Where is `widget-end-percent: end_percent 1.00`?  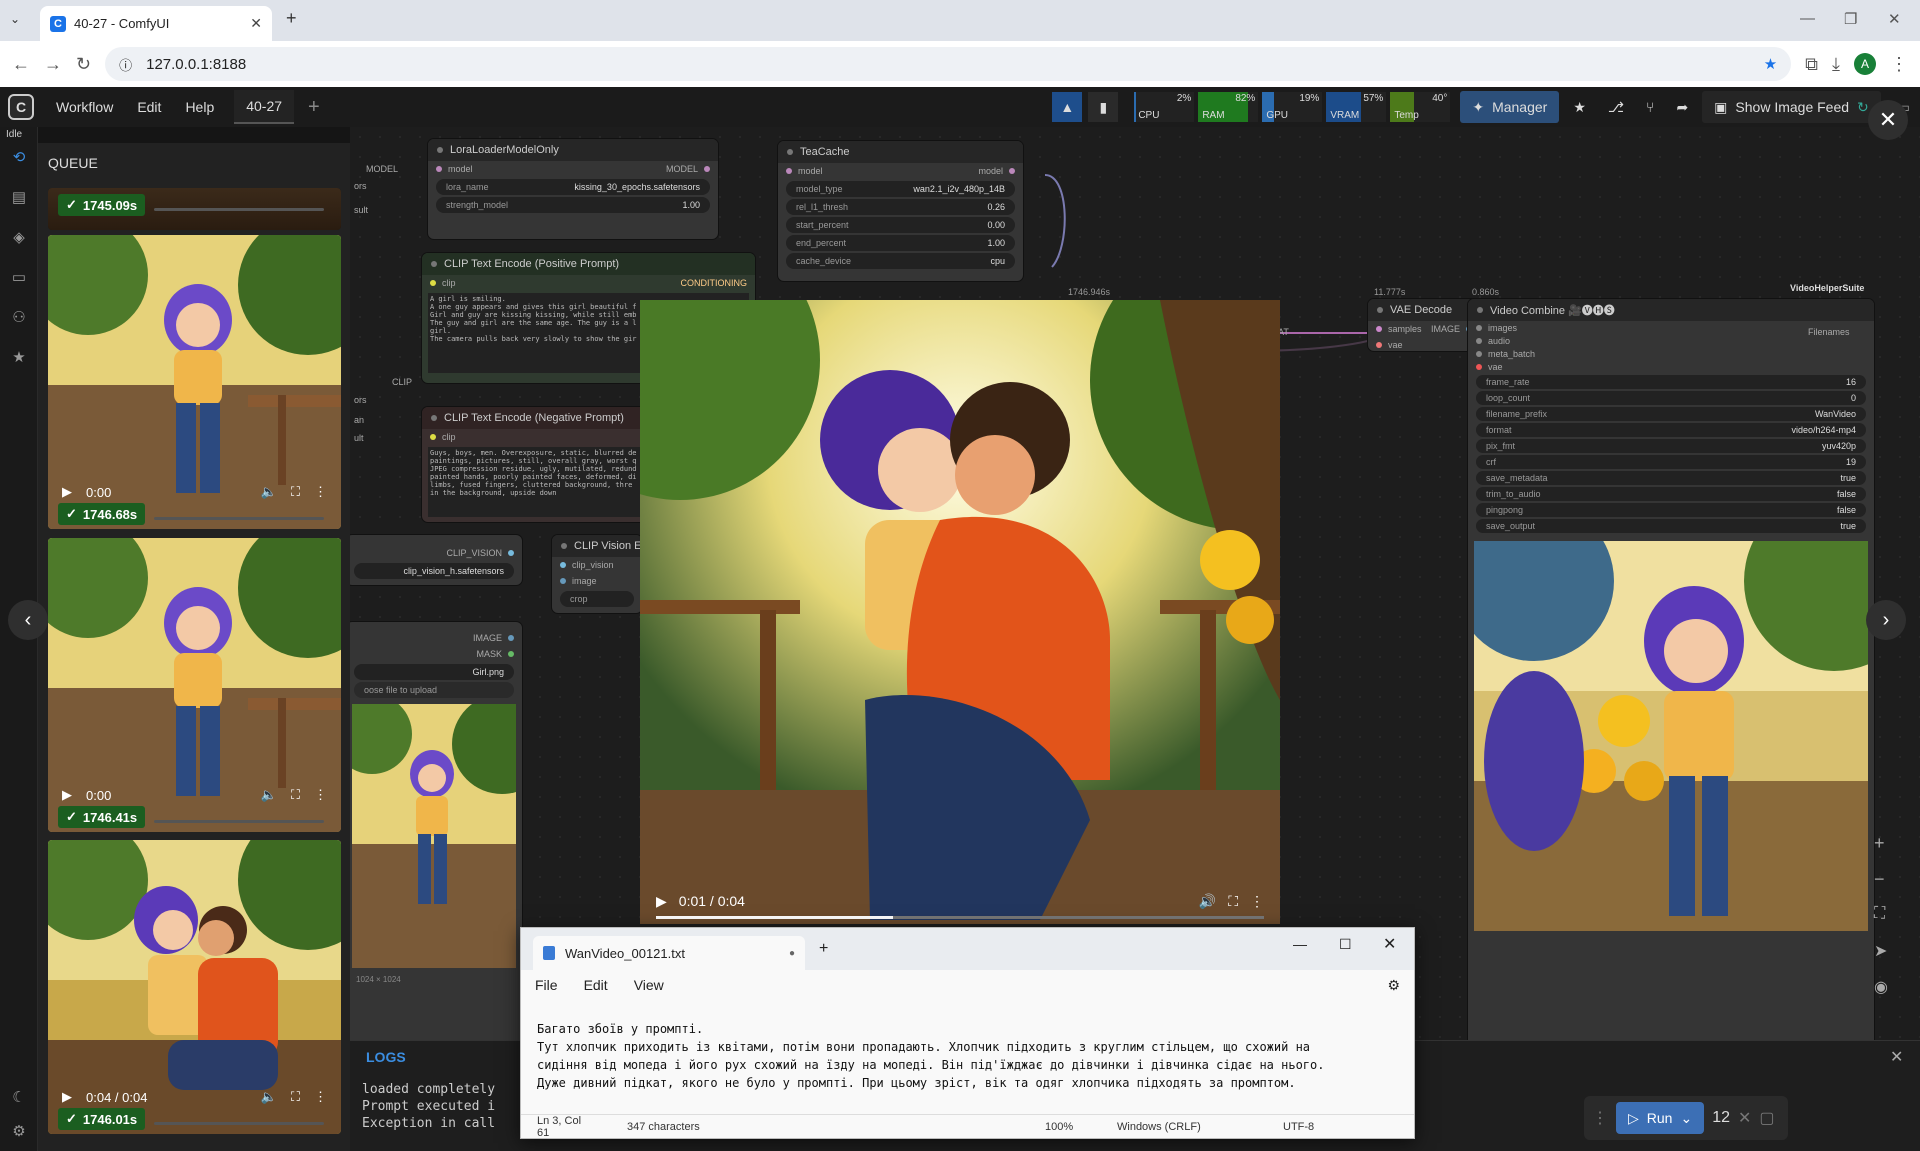 widget-end-percent: end_percent 1.00 is located at coordinates (900, 243).